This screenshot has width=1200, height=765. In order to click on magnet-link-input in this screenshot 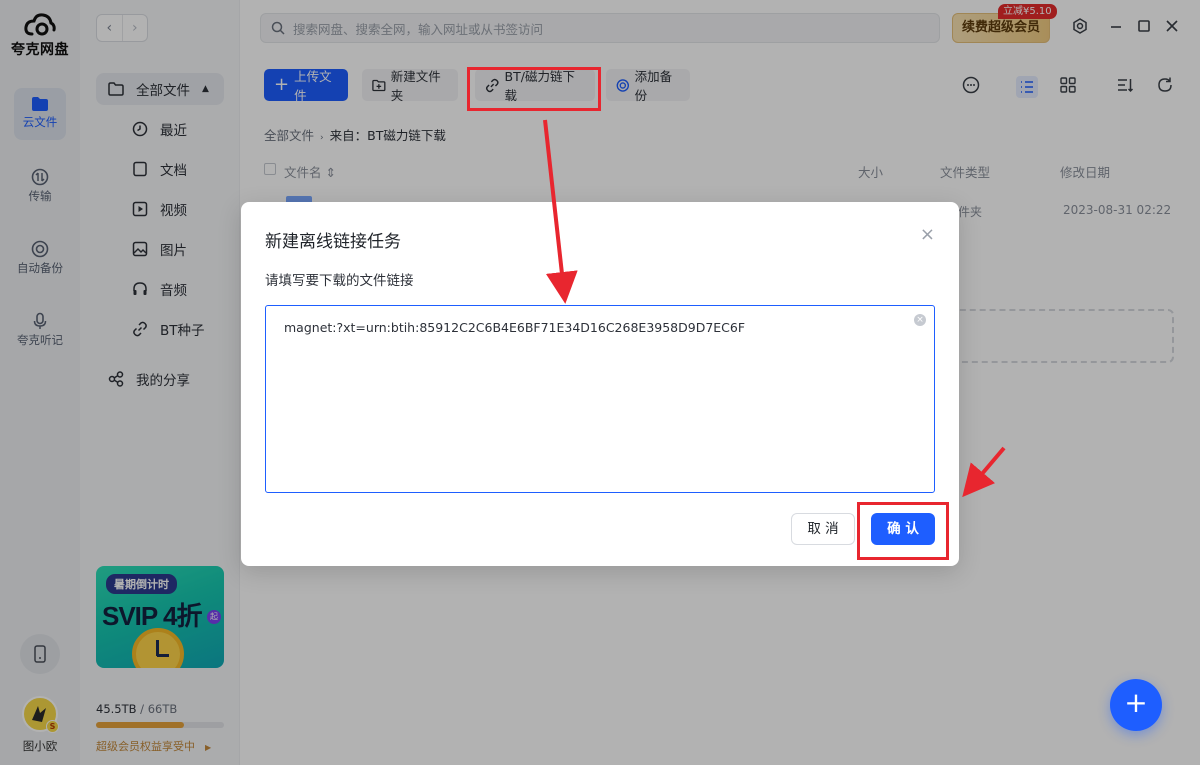, I will do `click(600, 399)`.